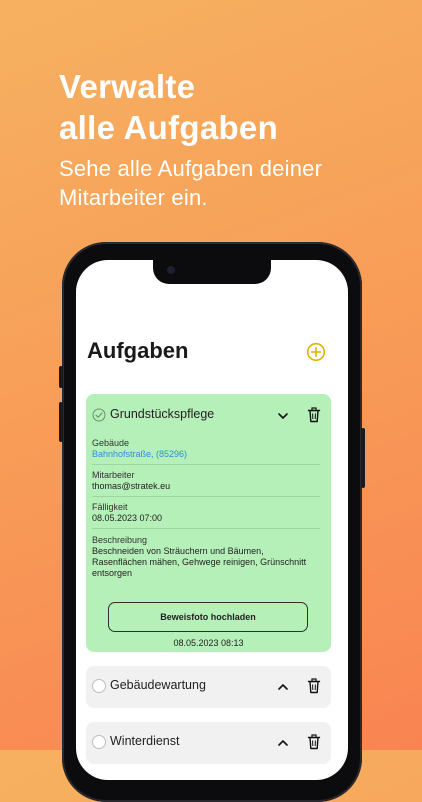 The image size is (422, 802). Describe the element at coordinates (158, 685) in the screenshot. I see `task-title: Gebäudewartung` at that location.